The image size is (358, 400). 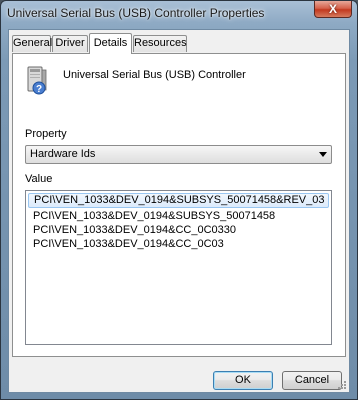 I want to click on property-label: Property, so click(x=46, y=134).